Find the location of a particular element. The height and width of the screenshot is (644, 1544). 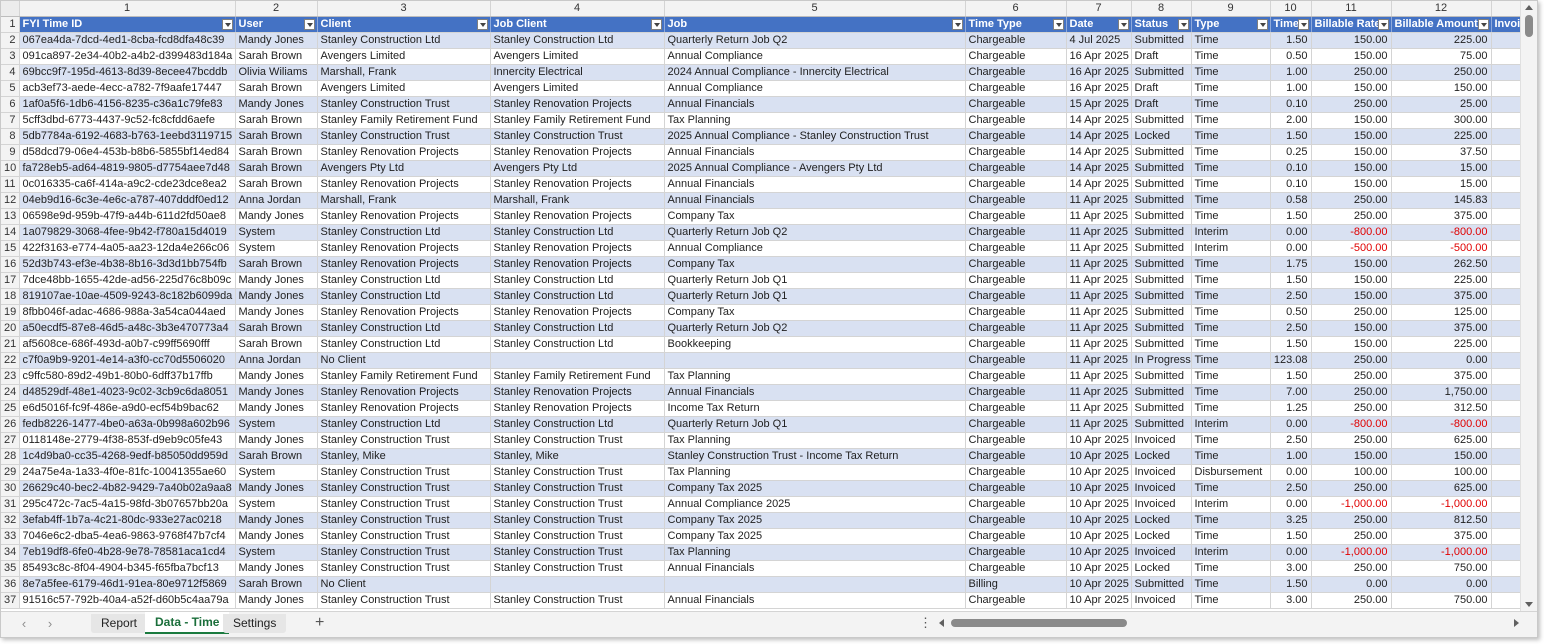

table-cell: 312.50 is located at coordinates (1441, 408).